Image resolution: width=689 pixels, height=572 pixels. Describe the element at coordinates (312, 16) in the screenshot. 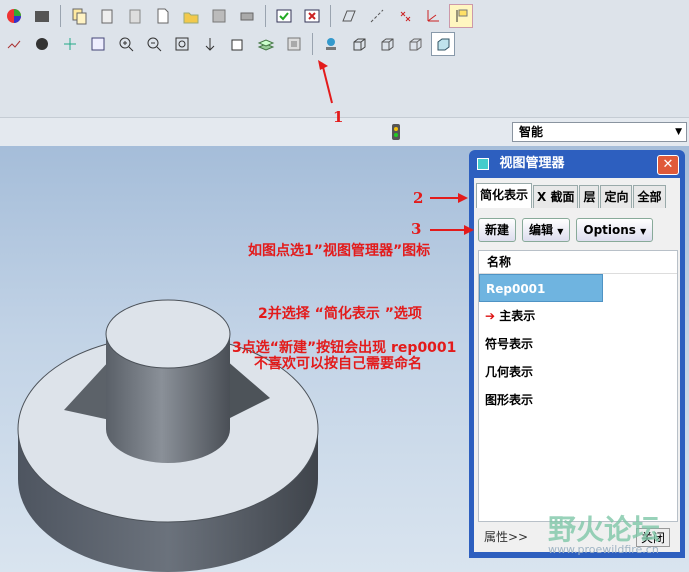

I see `window-close-icon` at that location.